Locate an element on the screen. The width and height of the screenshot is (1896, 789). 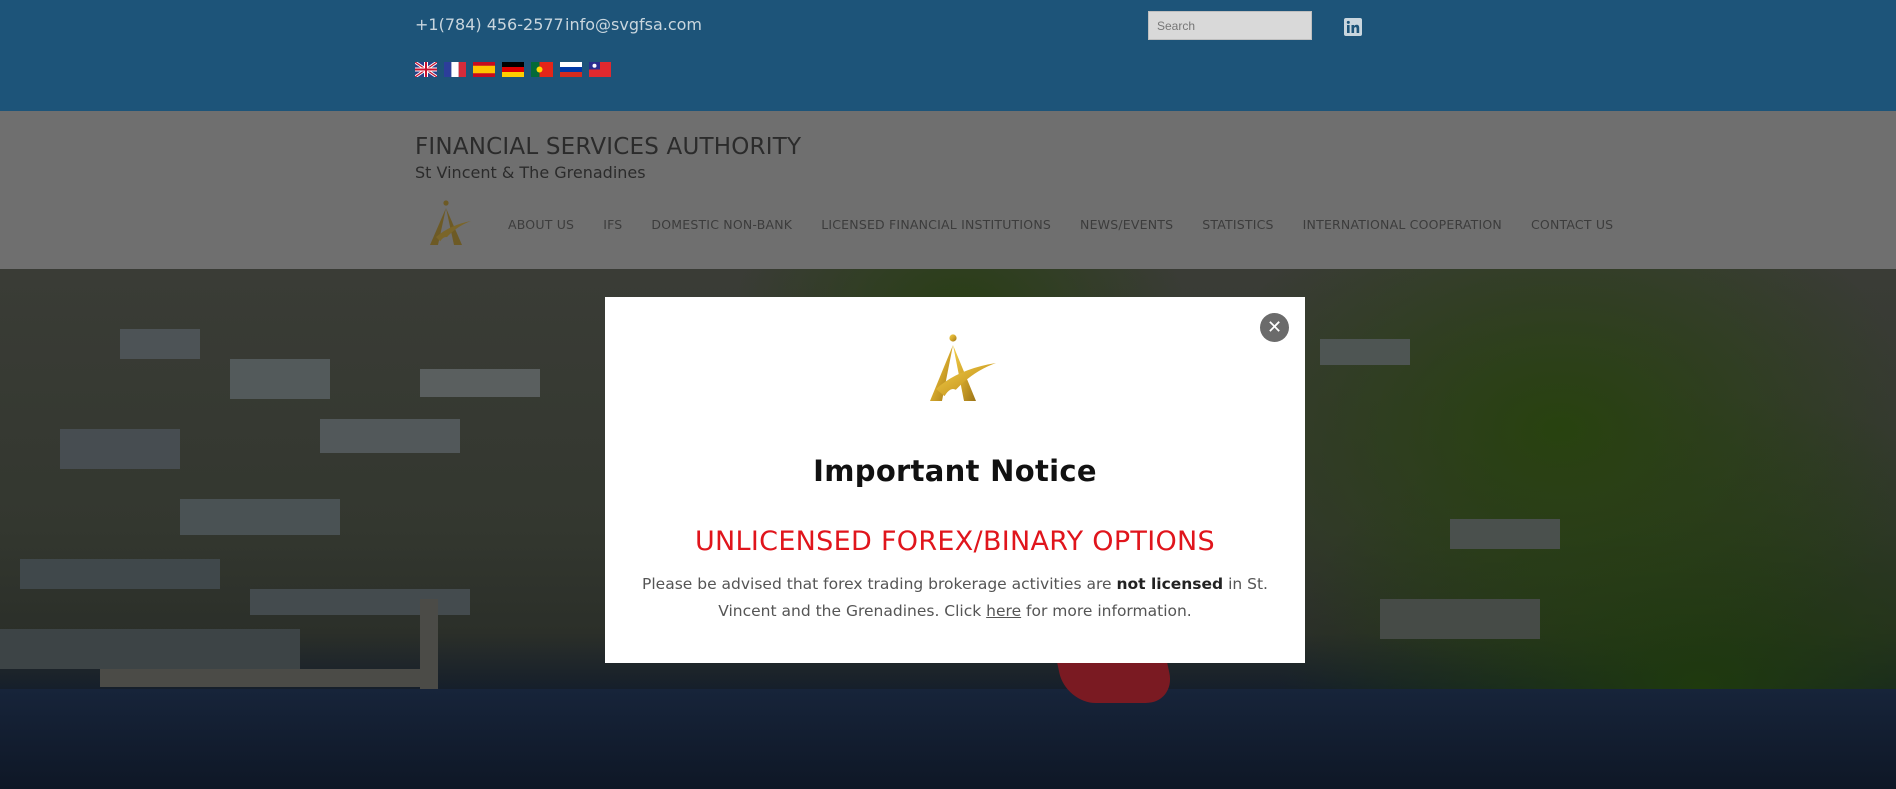
nav-contact-us: CONTACT US is located at coordinates (1572, 224).